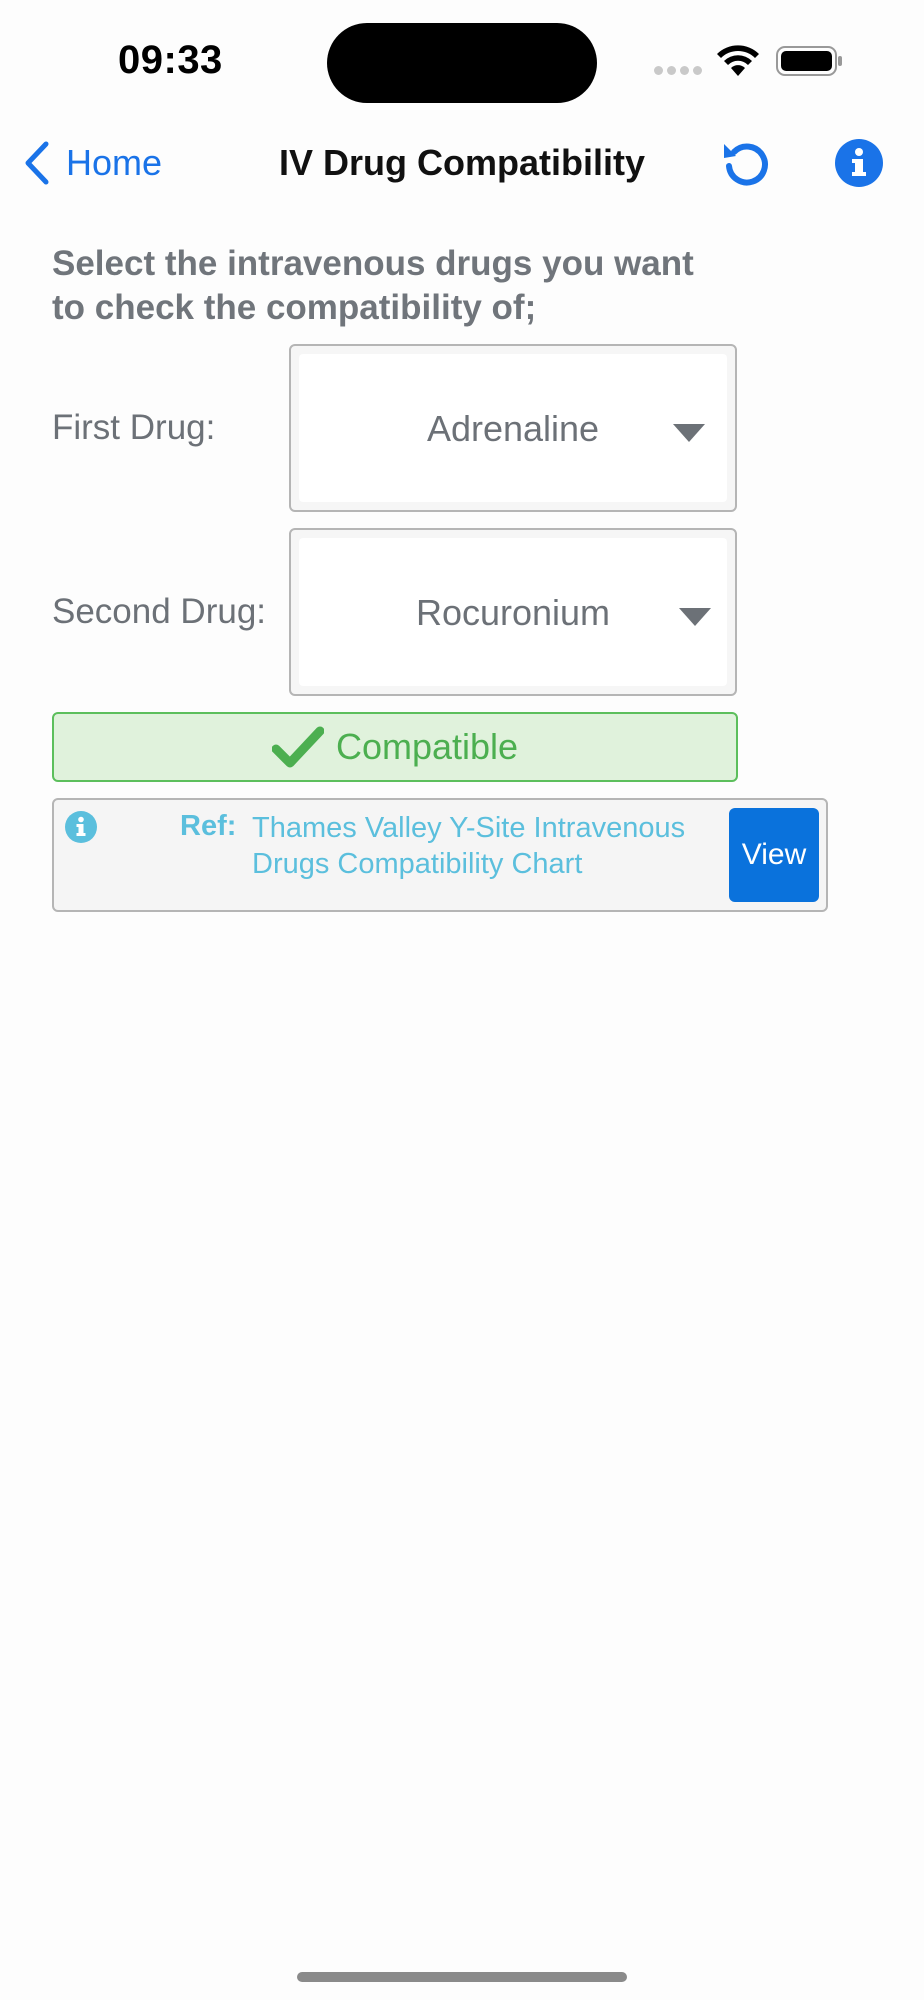 This screenshot has width=924, height=2000. I want to click on picker-body: Adrenaline, so click(513, 428).